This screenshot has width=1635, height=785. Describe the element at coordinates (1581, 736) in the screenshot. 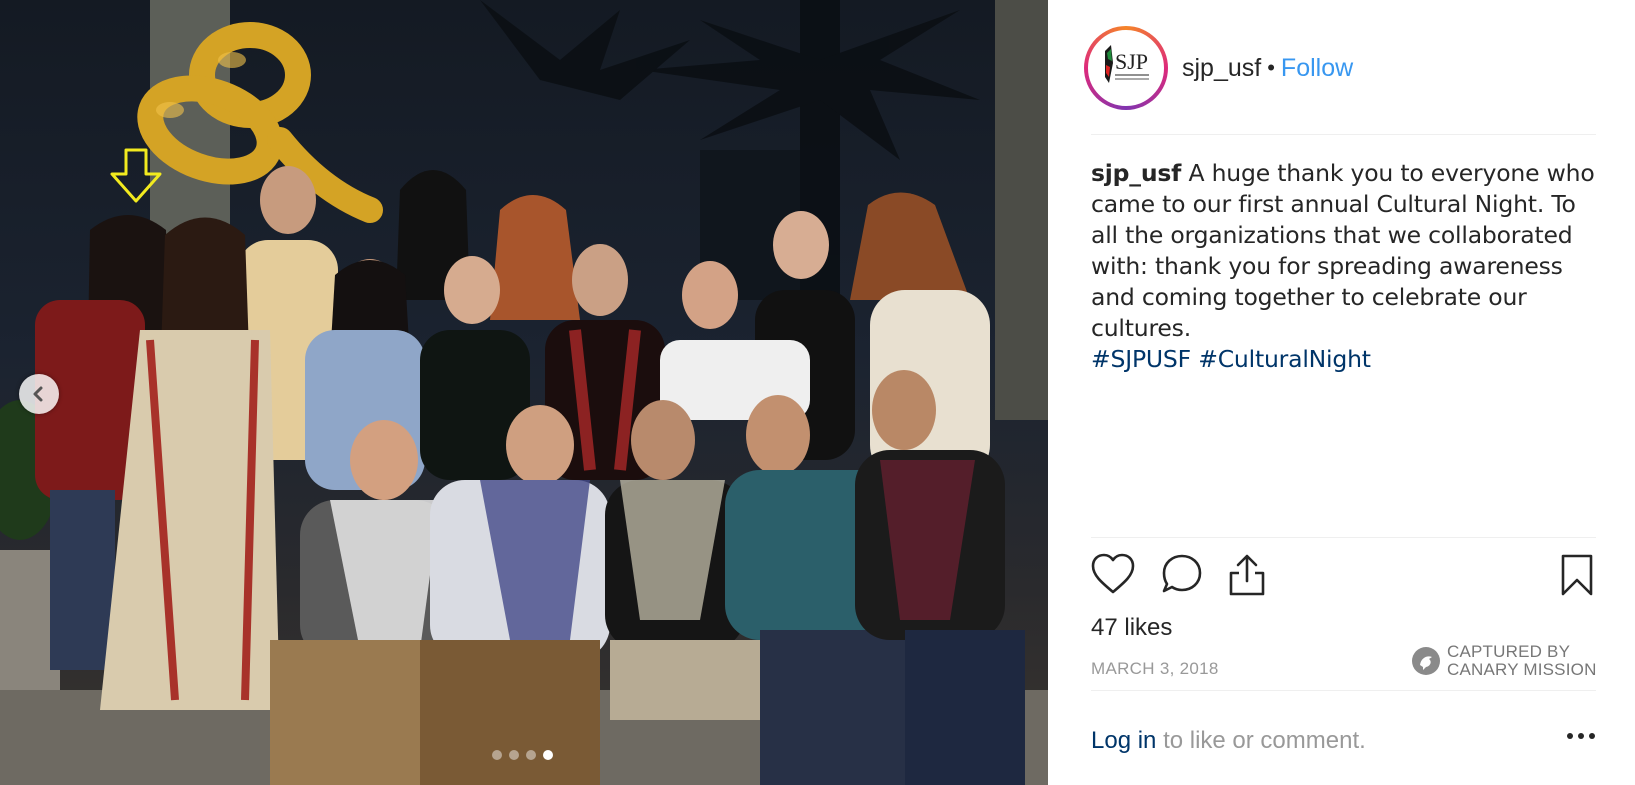

I see `more-icon` at that location.